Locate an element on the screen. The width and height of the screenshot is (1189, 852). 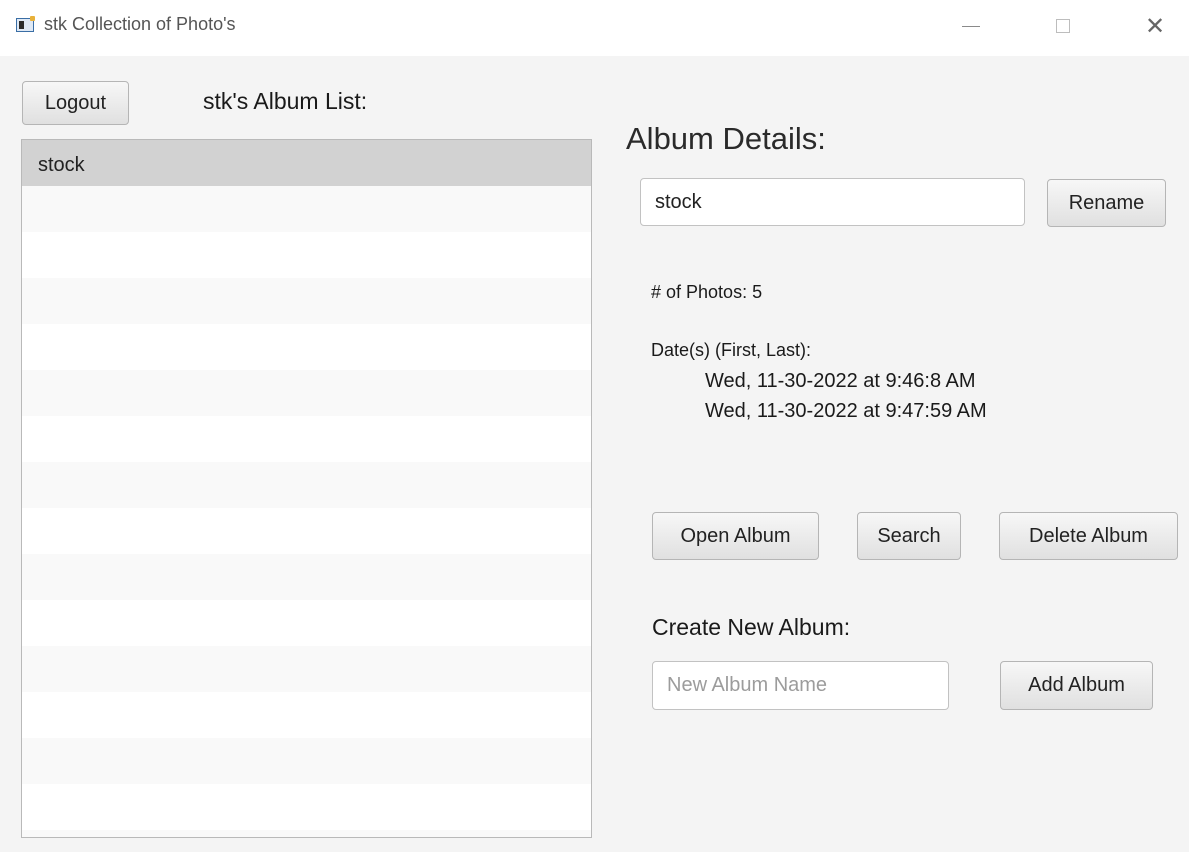
last-date: Wed, 11-30-2022 at 9:47:59 AM is located at coordinates (846, 411).